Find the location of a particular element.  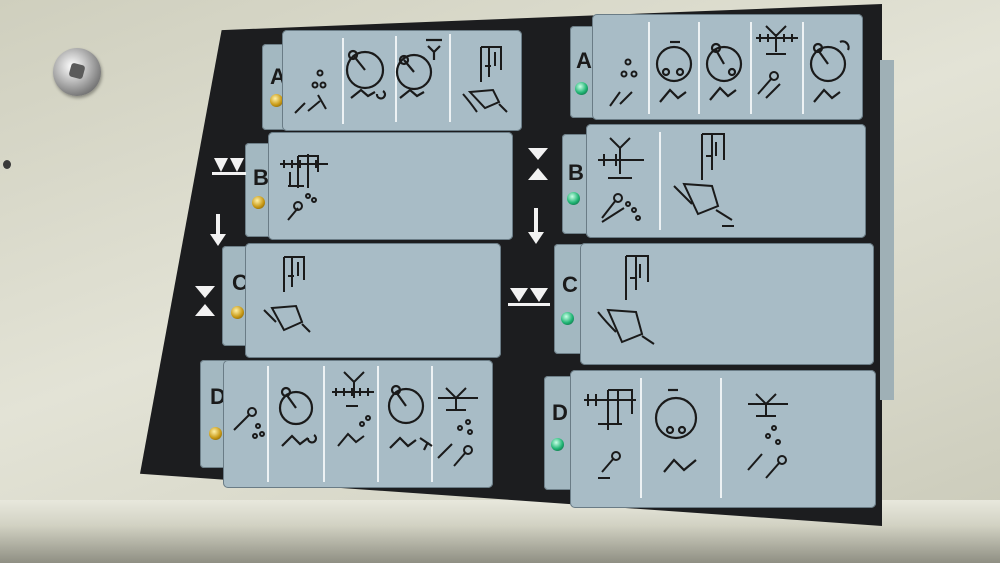

right-row-c-letter: C is located at coordinates (570, 284).